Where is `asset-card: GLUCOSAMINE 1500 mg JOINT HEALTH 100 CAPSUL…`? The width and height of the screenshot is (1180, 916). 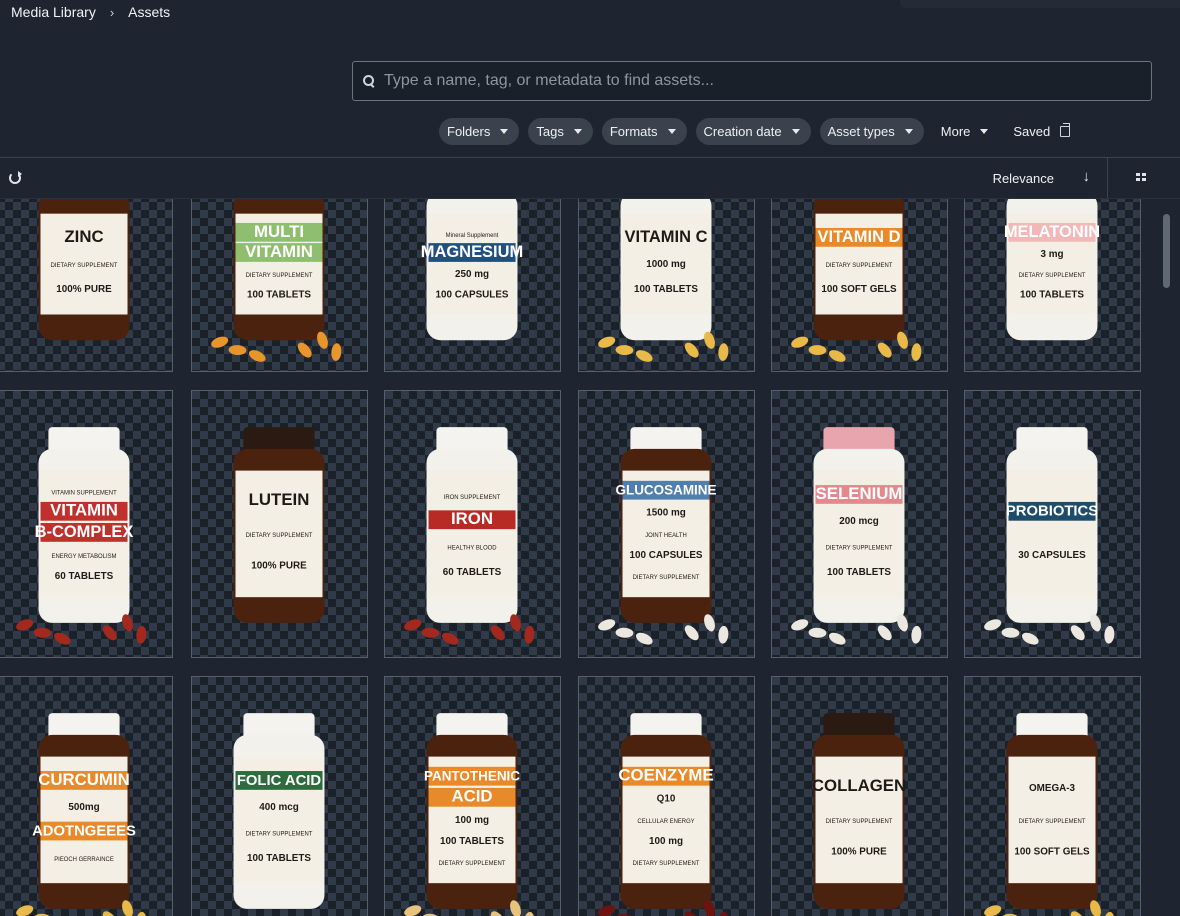
asset-card: GLUCOSAMINE 1500 mg JOINT HEALTH 100 CAPSUL… is located at coordinates (666, 524).